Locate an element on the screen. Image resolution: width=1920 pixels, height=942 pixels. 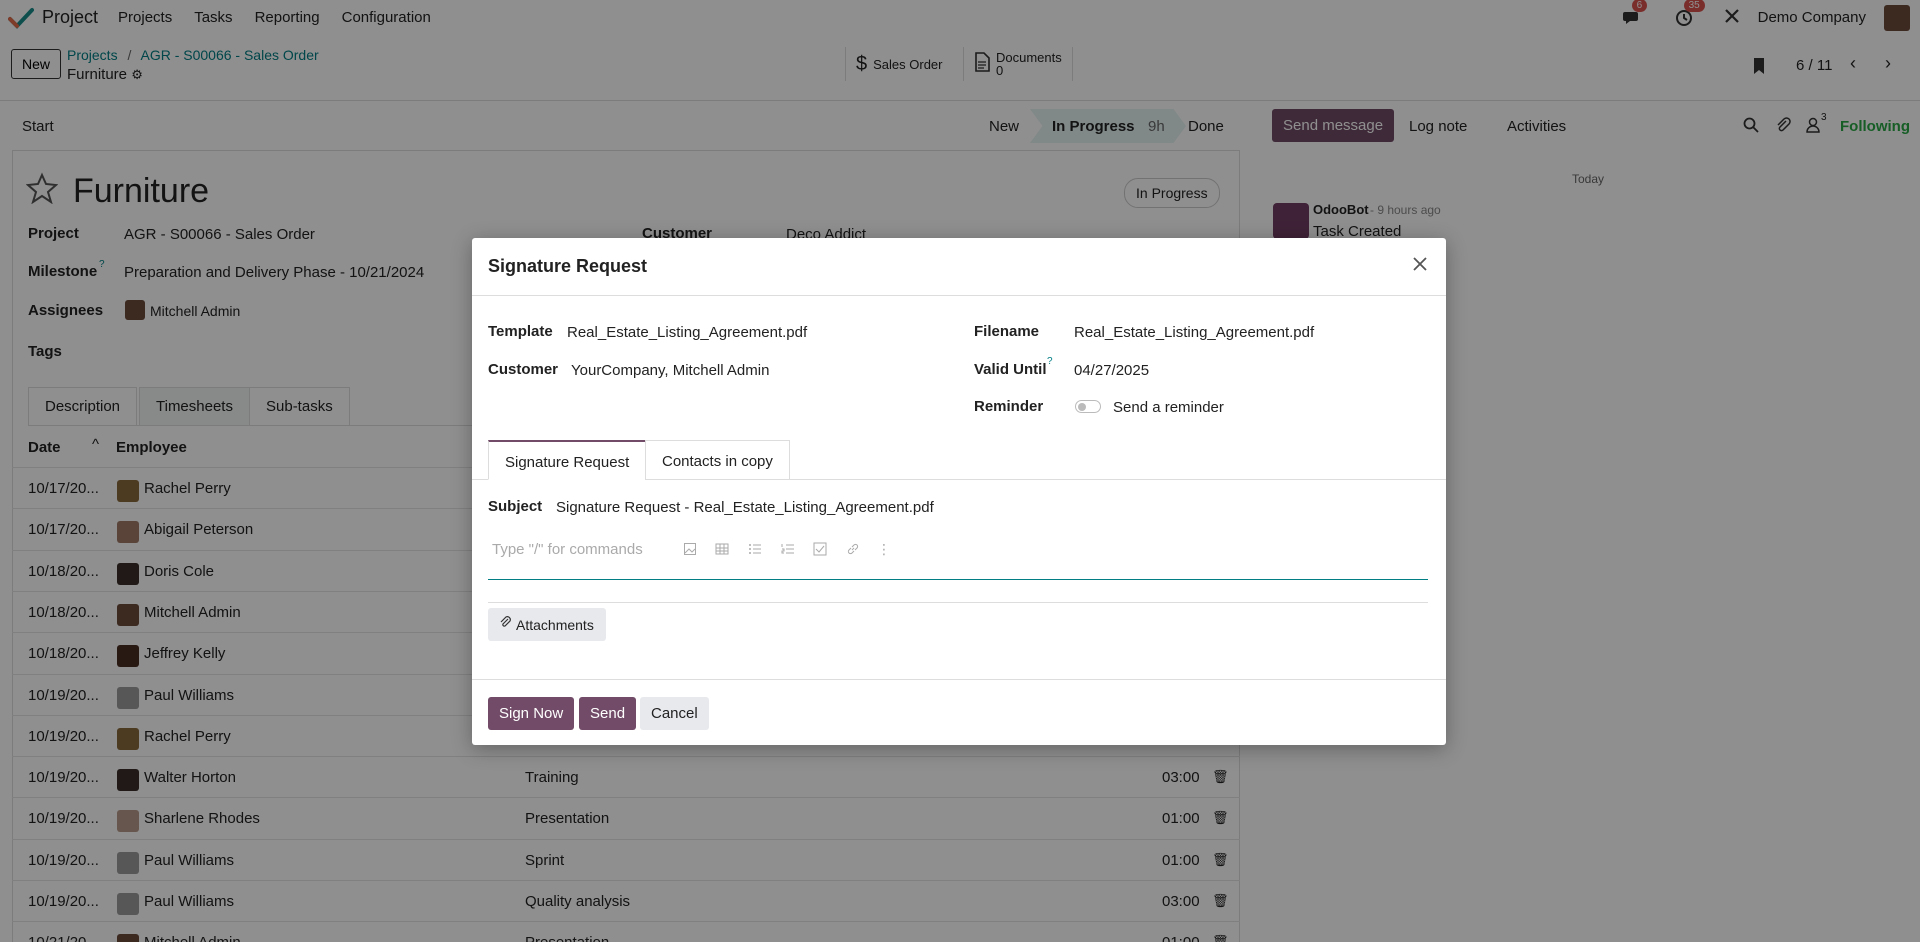
attachments-label: Attachments is located at coordinates (555, 624).